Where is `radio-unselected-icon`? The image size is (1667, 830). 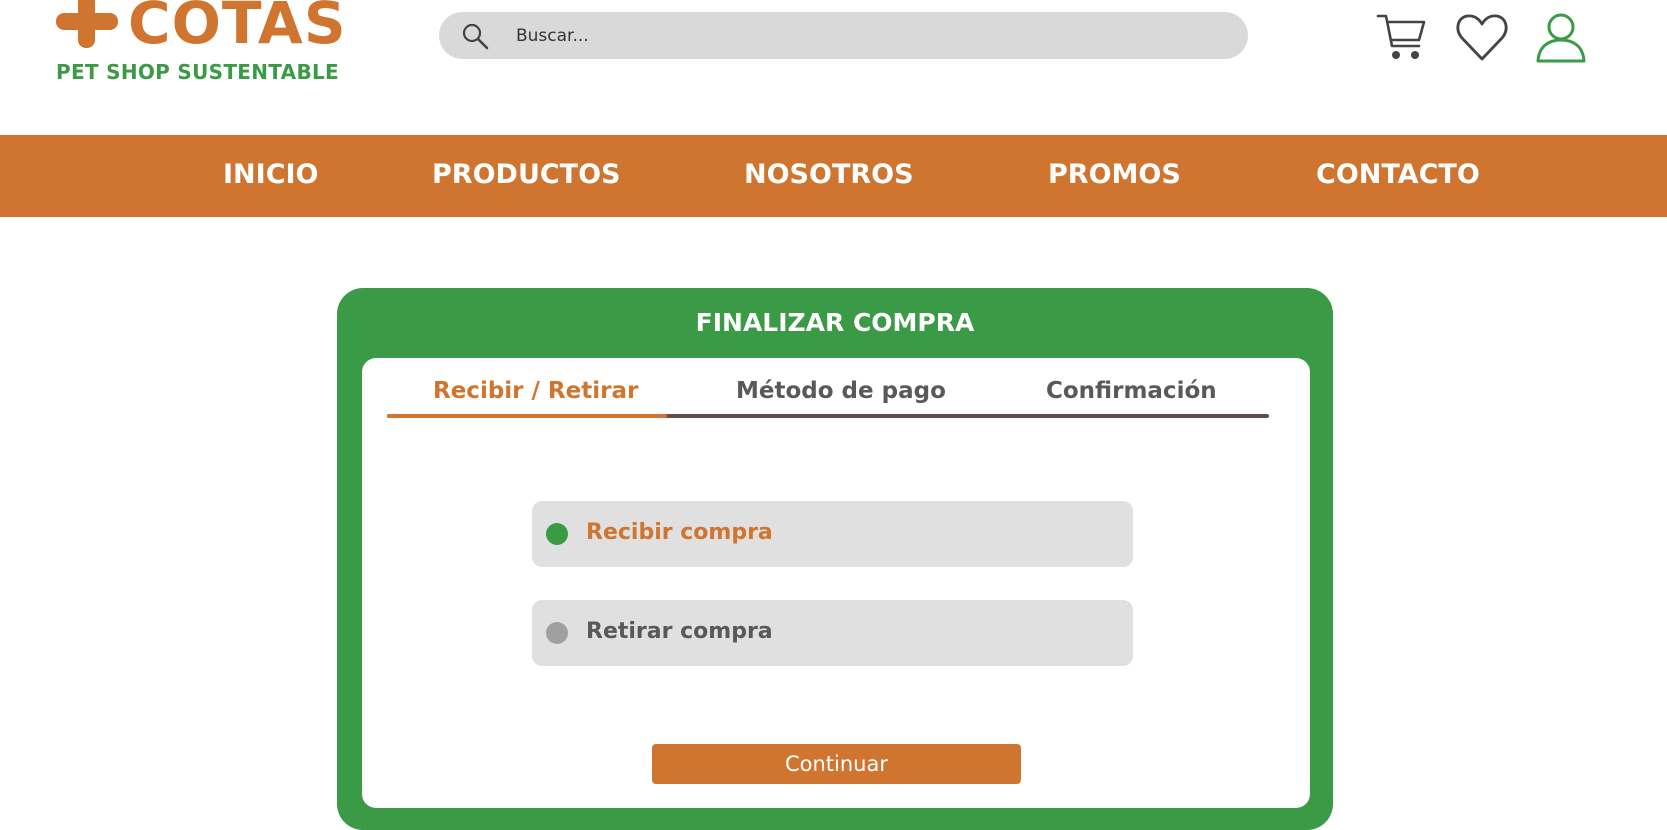
radio-unselected-icon is located at coordinates (557, 633).